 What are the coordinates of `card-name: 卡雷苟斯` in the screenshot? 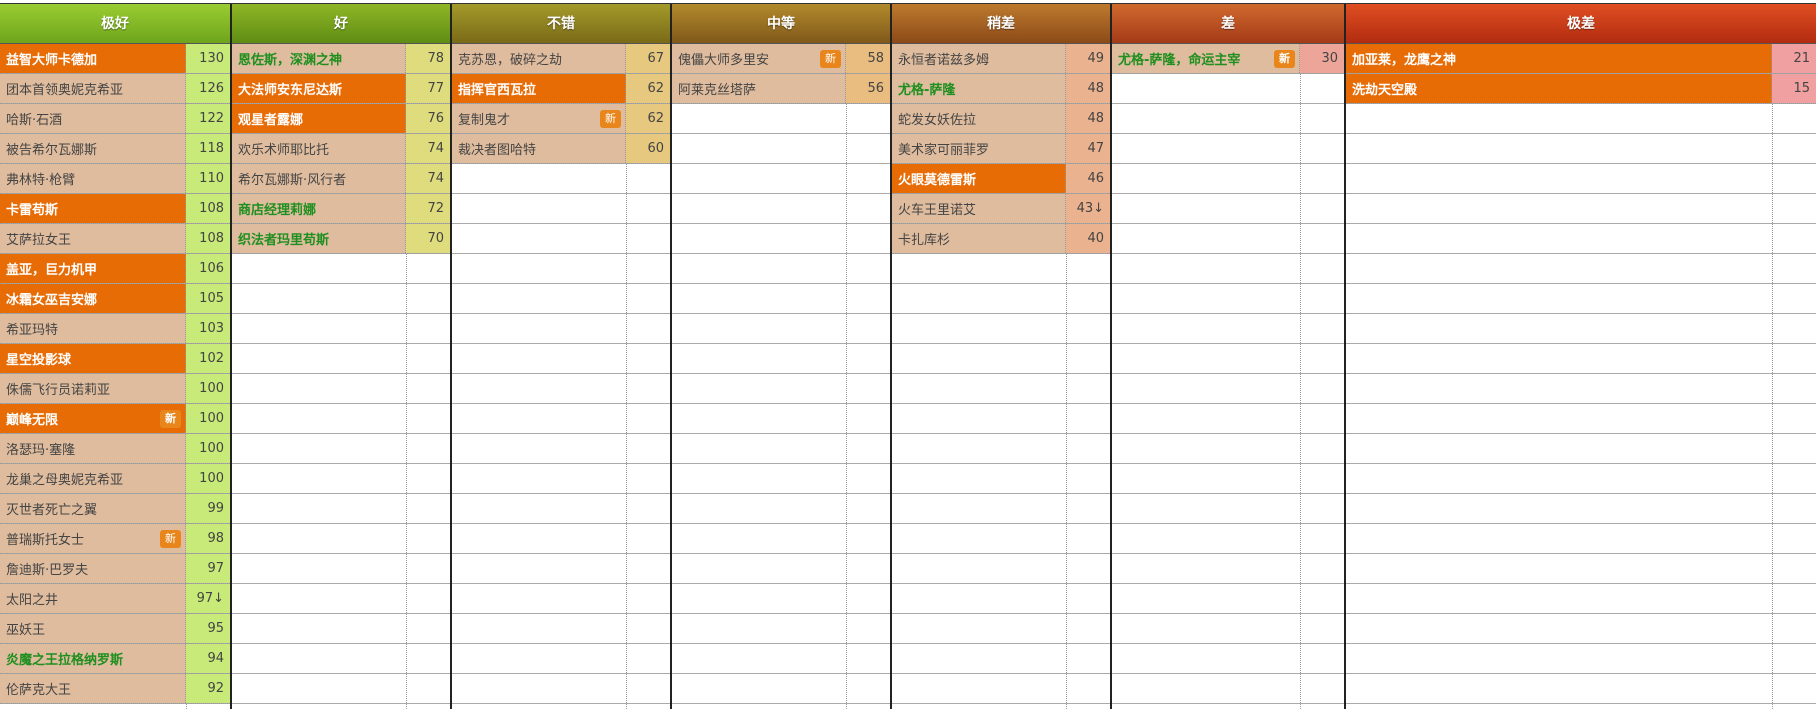 It's located at (93, 208).